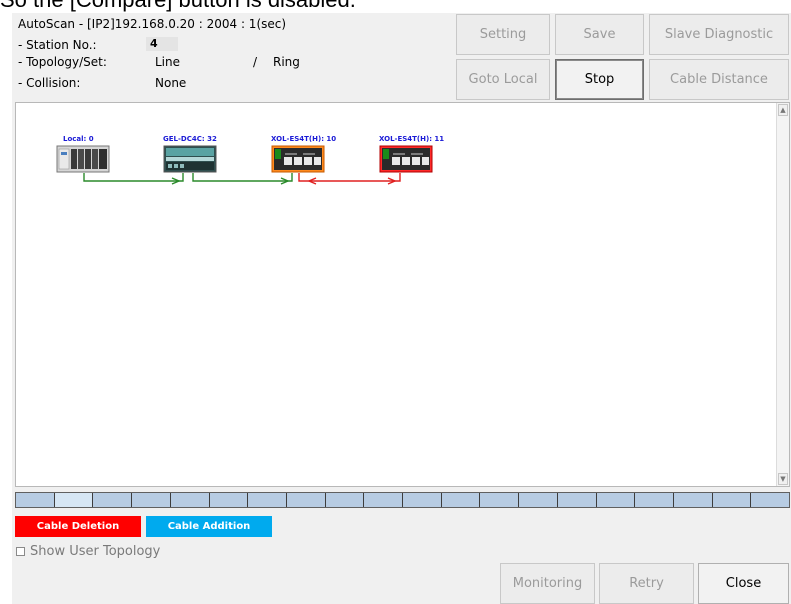  Describe the element at coordinates (190, 139) in the screenshot. I see `device-label-gel-dc4c: GEL-DC4C: 32` at that location.